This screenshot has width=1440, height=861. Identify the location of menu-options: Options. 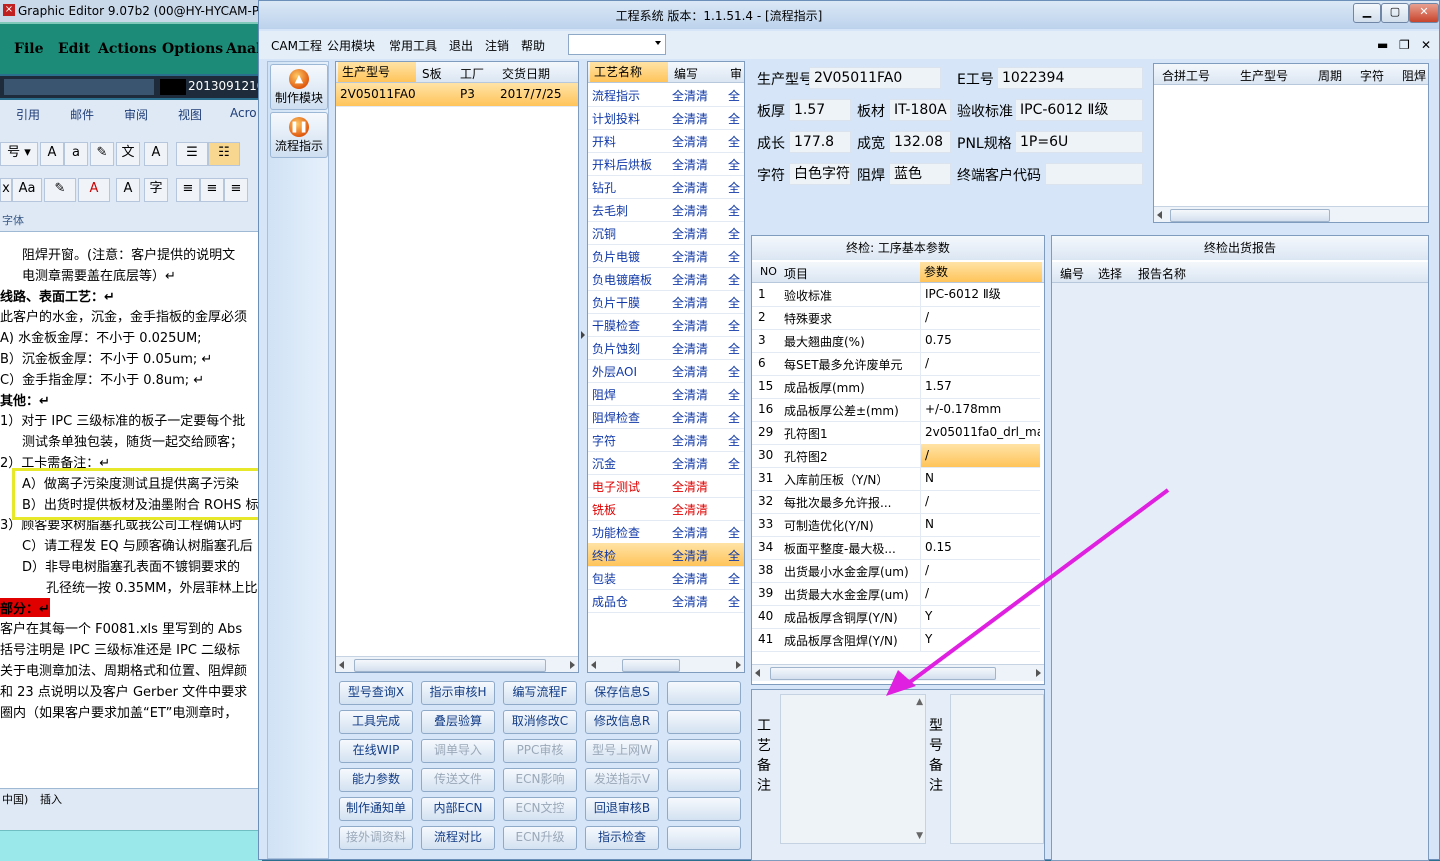
(192, 49).